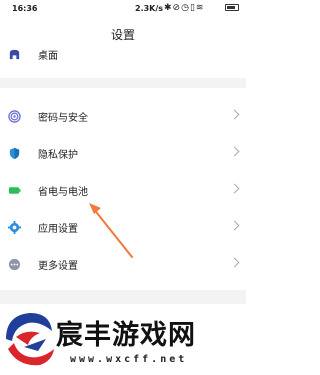 The image size is (320, 375). Describe the element at coordinates (30, 339) in the screenshot. I see `brand-logo` at that location.